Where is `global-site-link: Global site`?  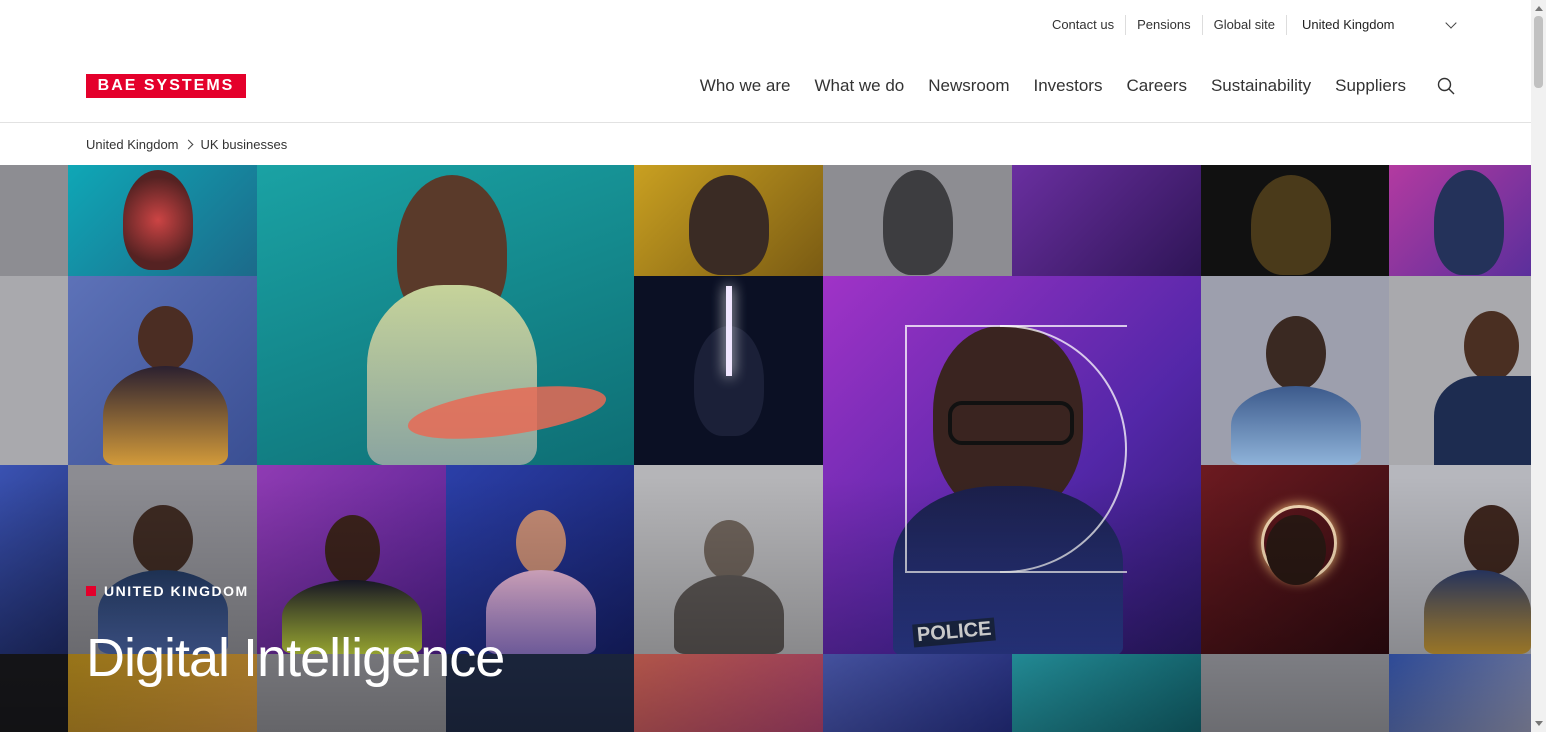 global-site-link: Global site is located at coordinates (1245, 25).